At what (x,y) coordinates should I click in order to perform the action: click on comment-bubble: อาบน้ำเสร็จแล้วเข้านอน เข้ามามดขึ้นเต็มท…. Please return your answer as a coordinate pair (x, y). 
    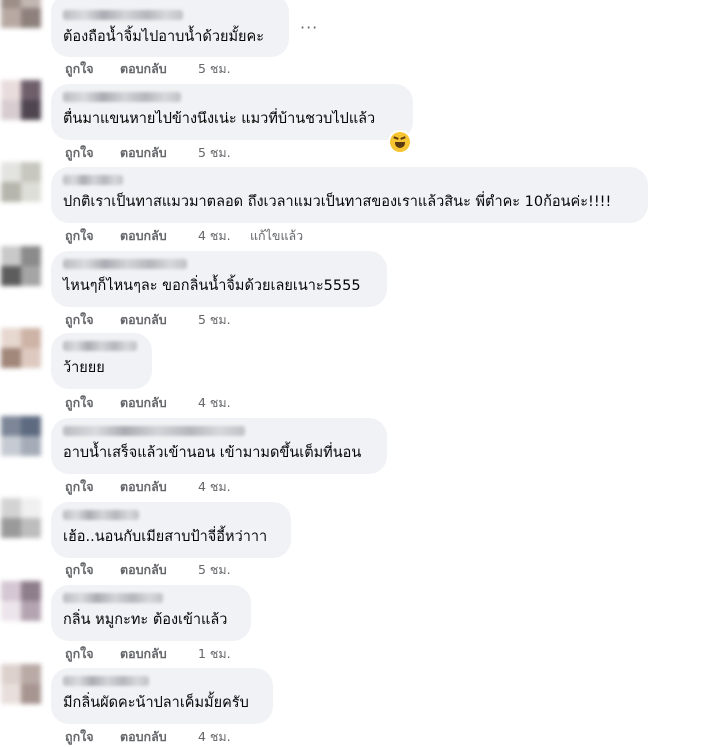
    Looking at the image, I should click on (219, 446).